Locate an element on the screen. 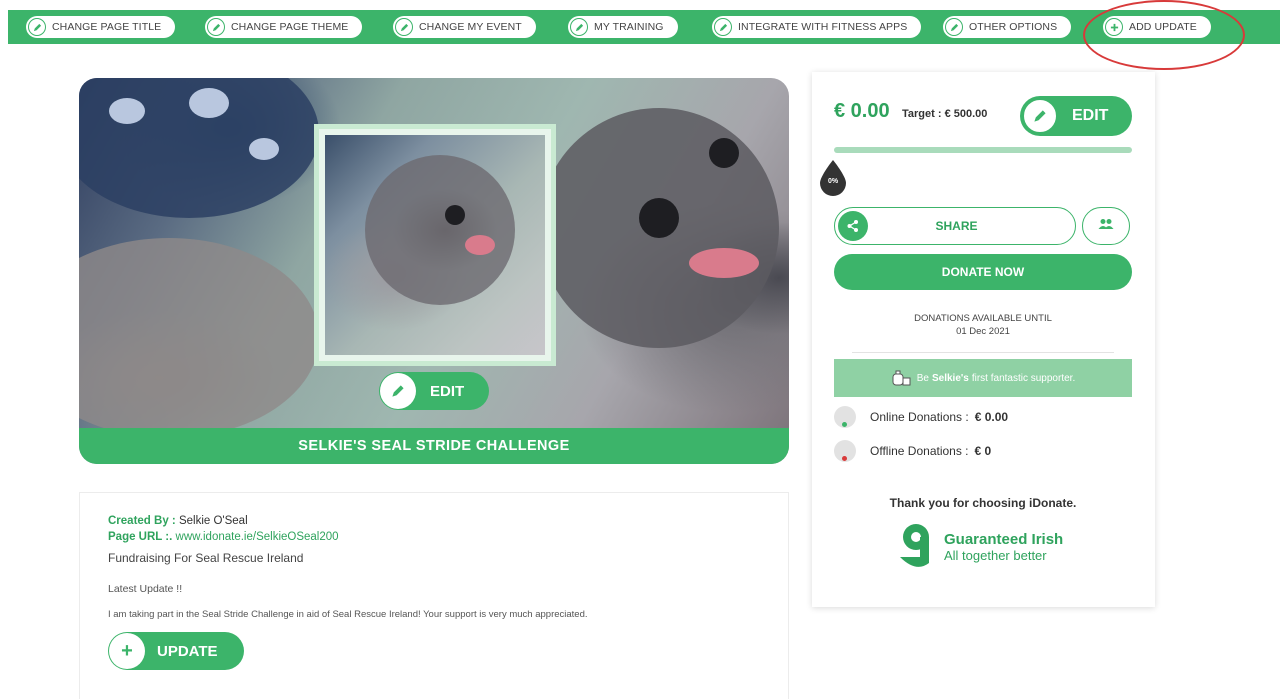 The image size is (1288, 699). team-button is located at coordinates (1106, 226).